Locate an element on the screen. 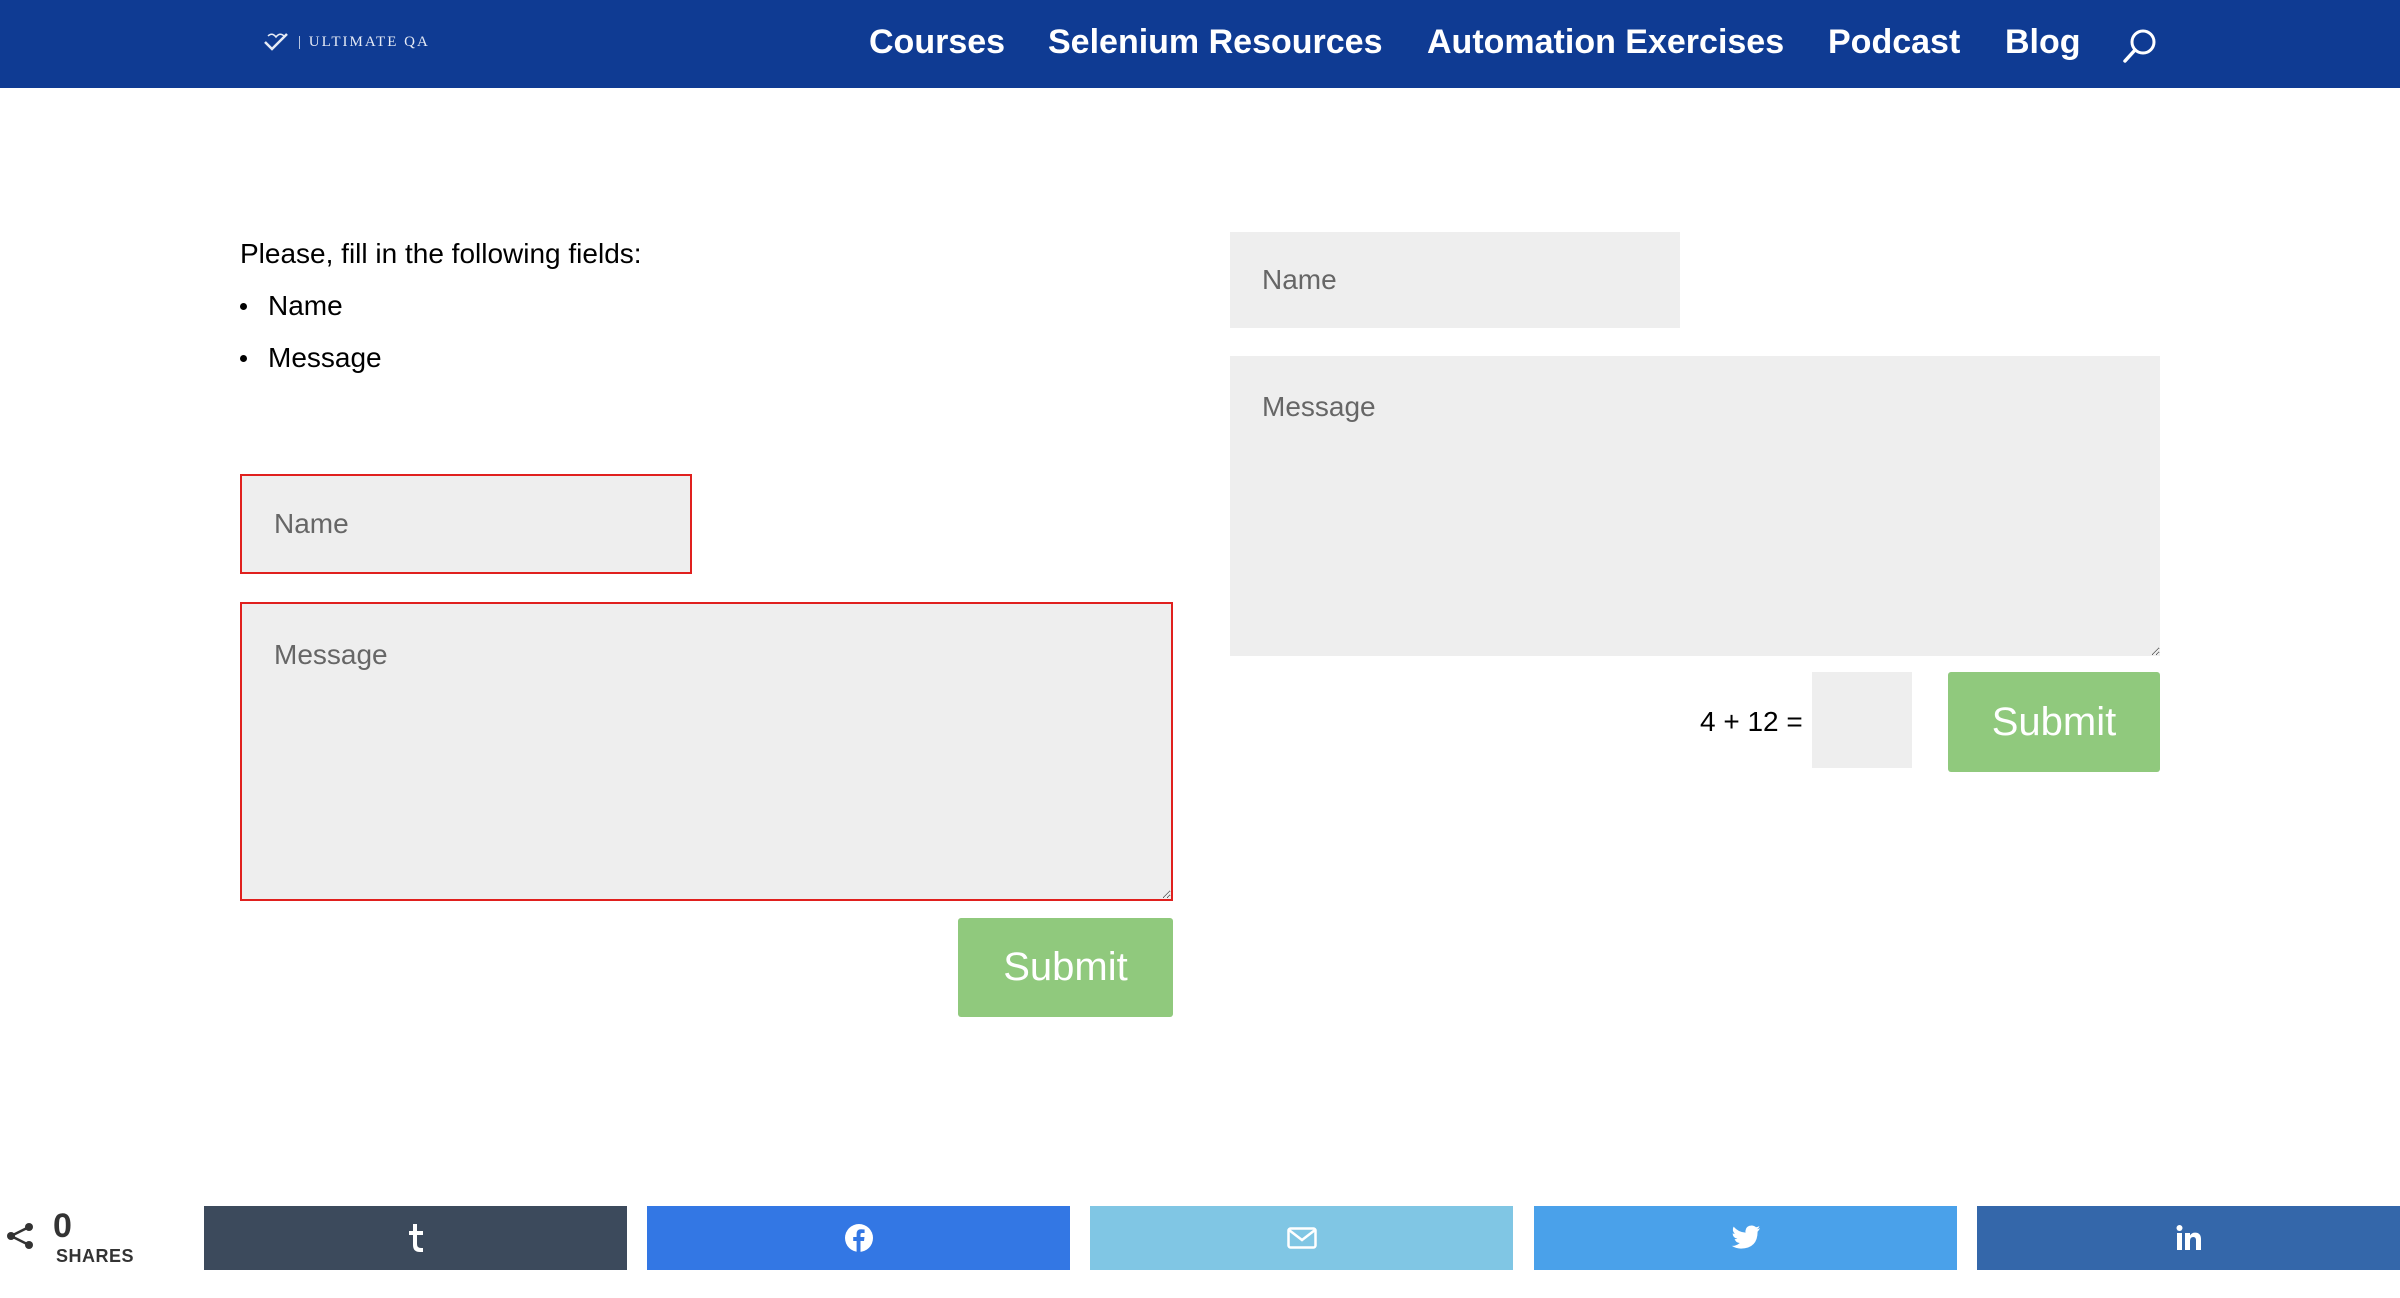  search-icon is located at coordinates (2140, 46).